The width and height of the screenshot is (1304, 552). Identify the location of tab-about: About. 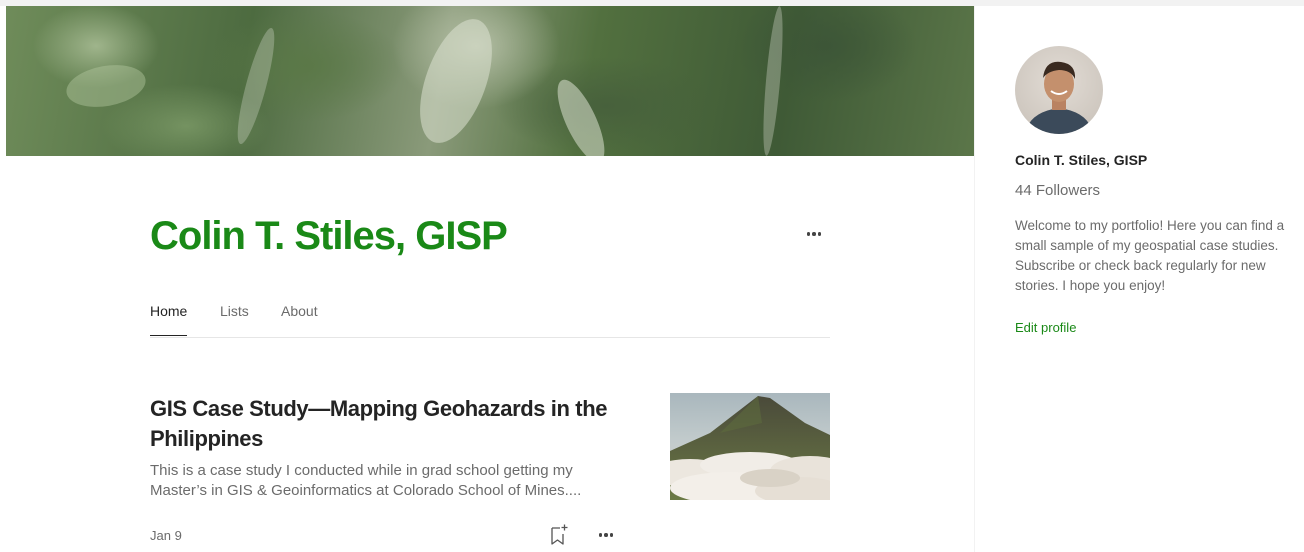
(299, 311).